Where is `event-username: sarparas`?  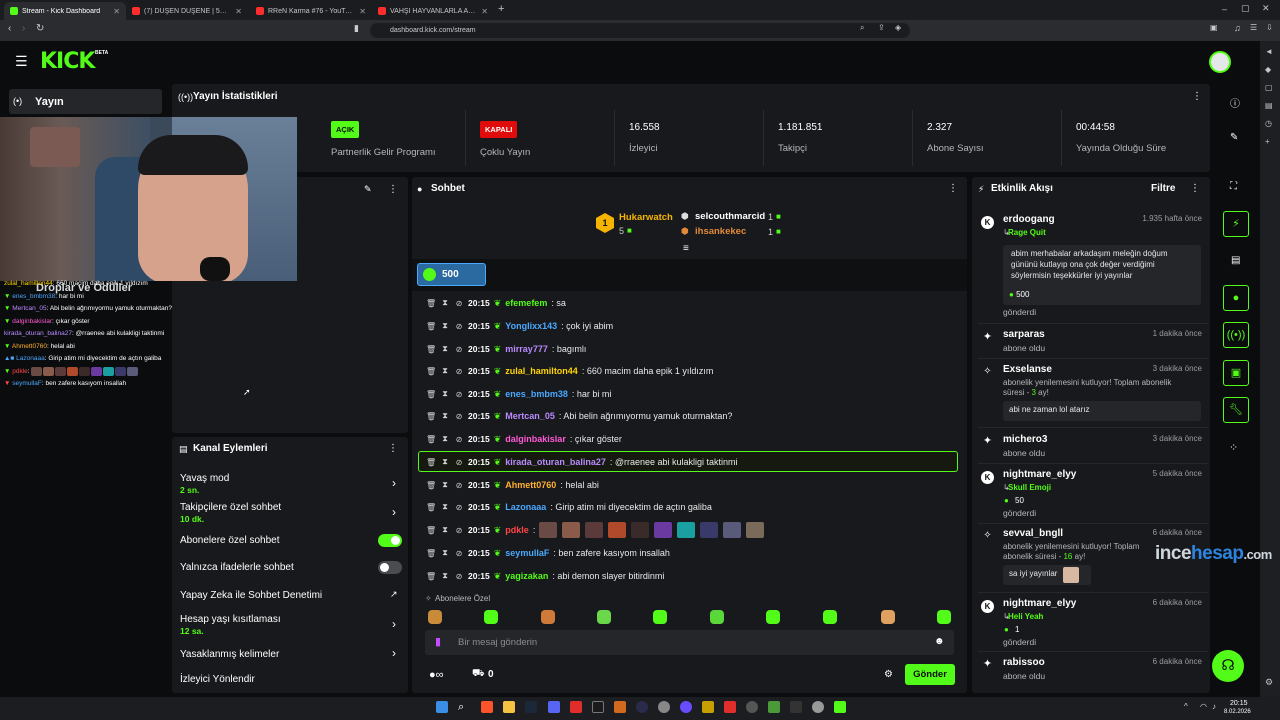 event-username: sarparas is located at coordinates (1024, 334).